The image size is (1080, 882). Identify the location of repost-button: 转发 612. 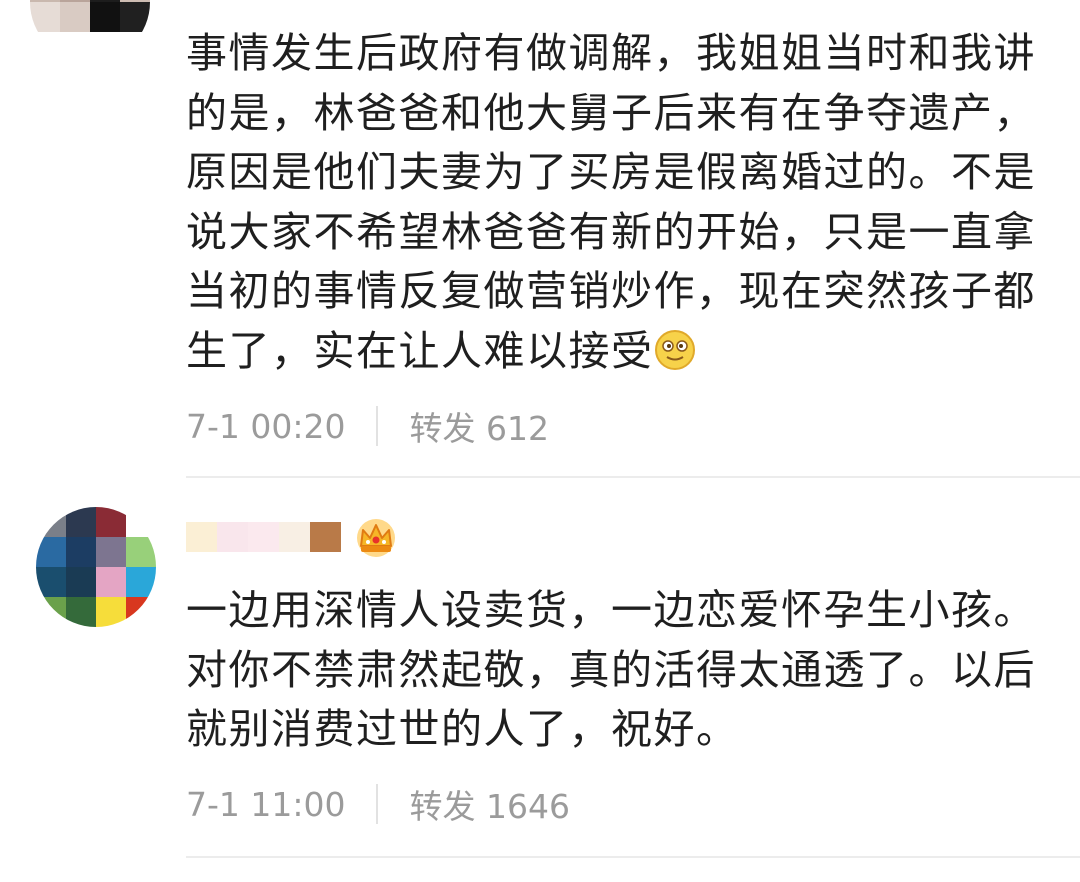
(480, 426).